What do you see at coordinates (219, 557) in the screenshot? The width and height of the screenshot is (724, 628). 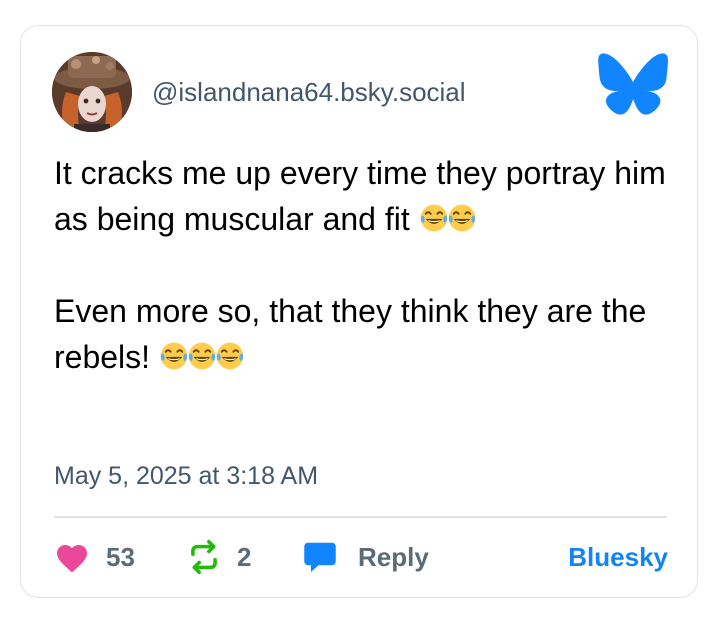 I see `repost-button: 2` at bounding box center [219, 557].